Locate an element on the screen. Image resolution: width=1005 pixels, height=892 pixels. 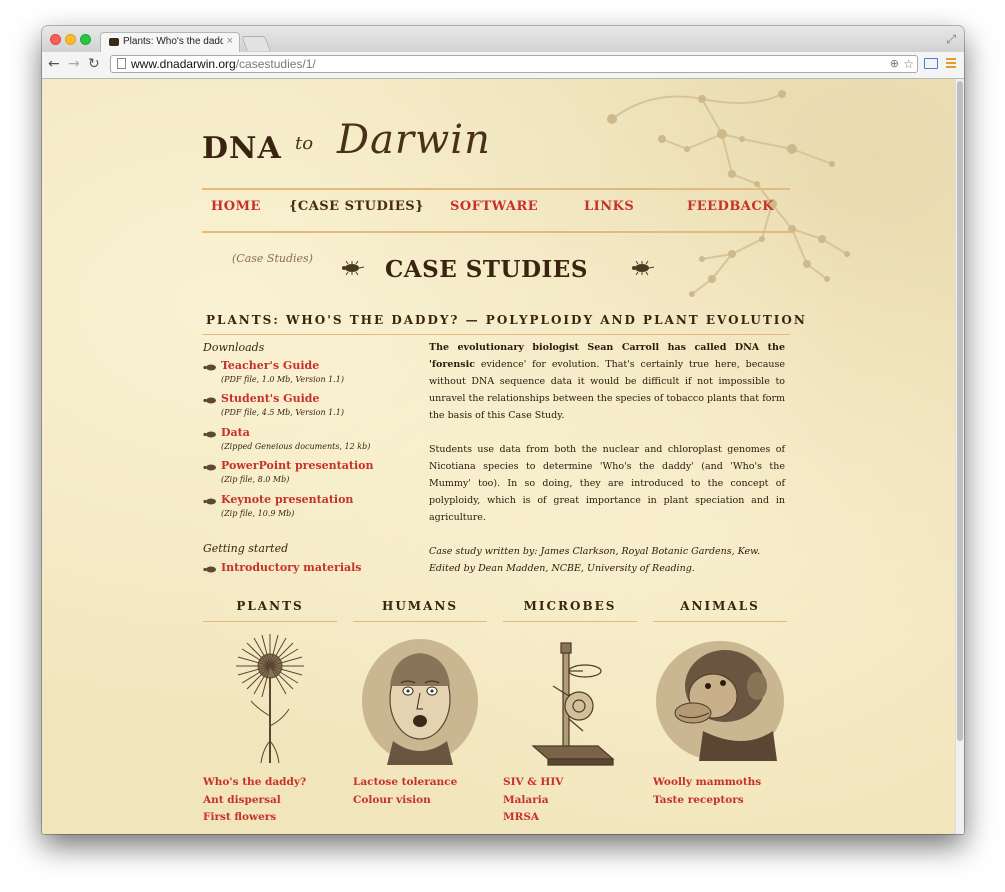
category-link: First flowers is located at coordinates (254, 818).